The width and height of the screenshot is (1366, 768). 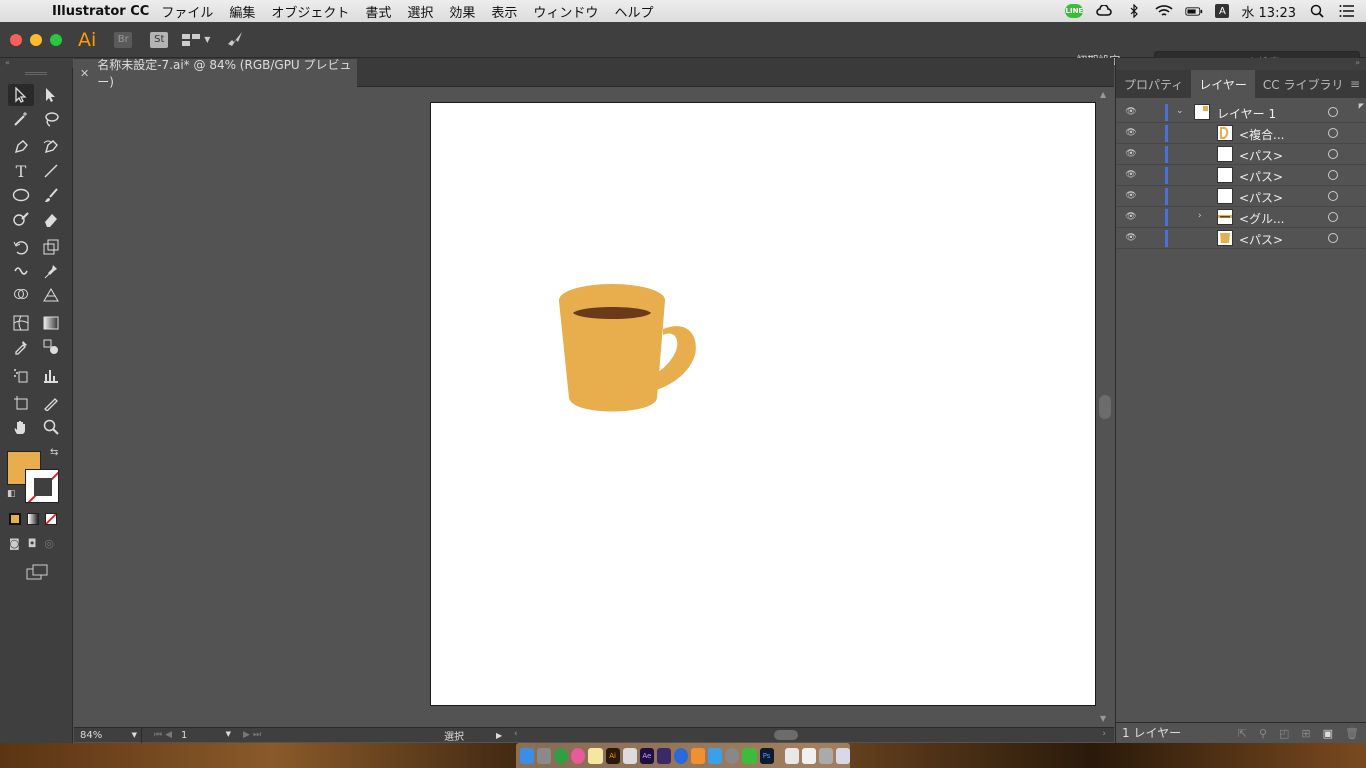 I want to click on menu-edit: 編集, so click(x=242, y=11).